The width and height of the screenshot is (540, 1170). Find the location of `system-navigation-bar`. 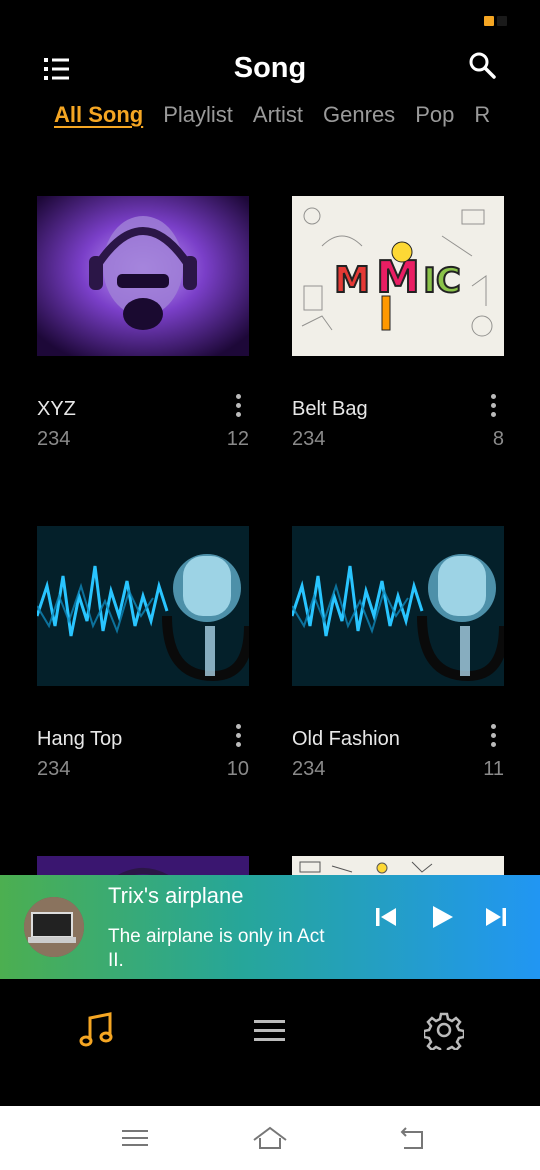

system-navigation-bar is located at coordinates (270, 1138).